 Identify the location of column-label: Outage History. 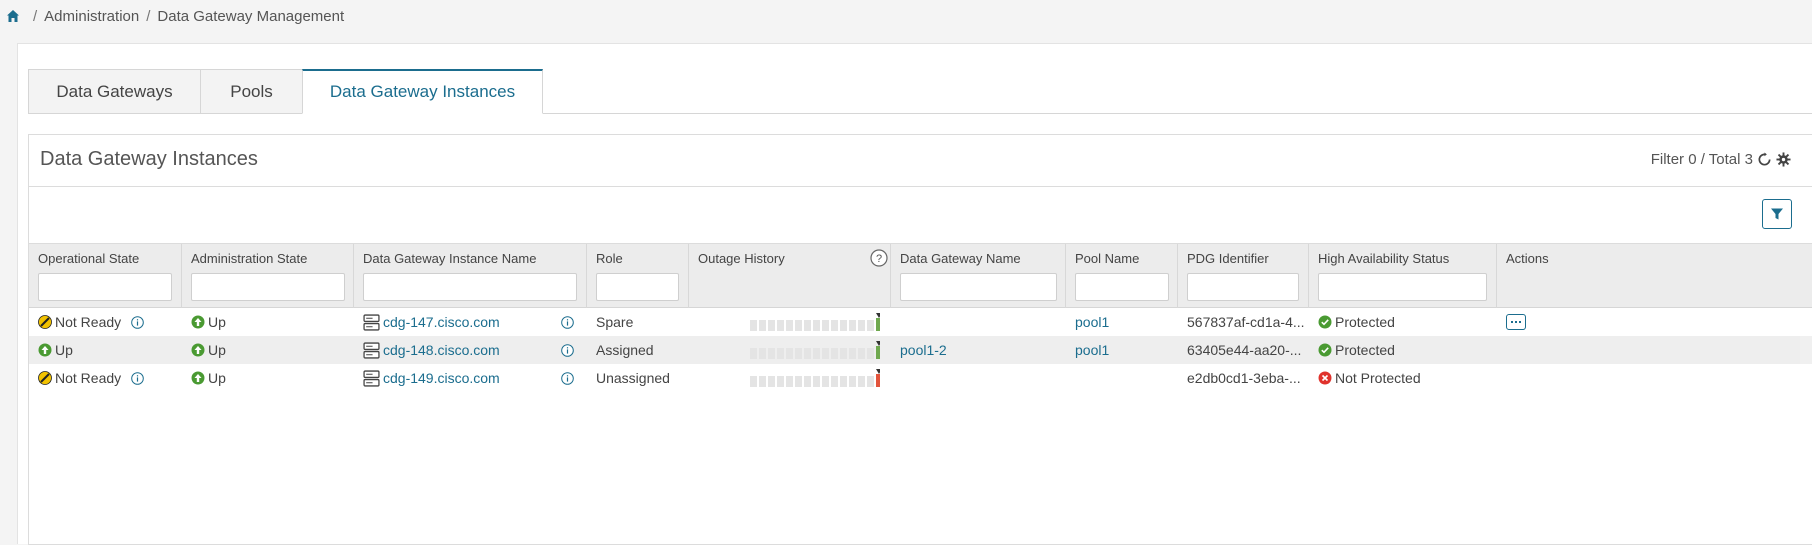
(741, 258).